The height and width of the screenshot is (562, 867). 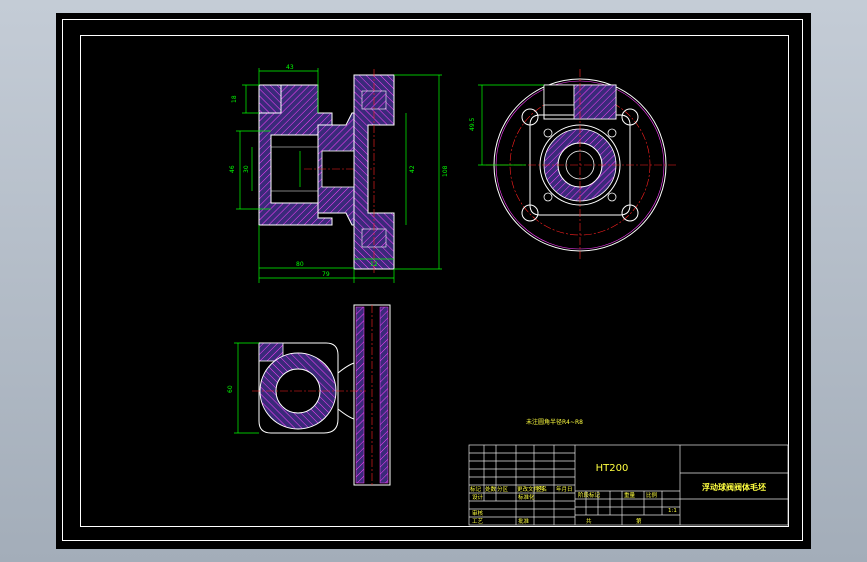 I want to click on label-zone: 分区, so click(x=503, y=489).